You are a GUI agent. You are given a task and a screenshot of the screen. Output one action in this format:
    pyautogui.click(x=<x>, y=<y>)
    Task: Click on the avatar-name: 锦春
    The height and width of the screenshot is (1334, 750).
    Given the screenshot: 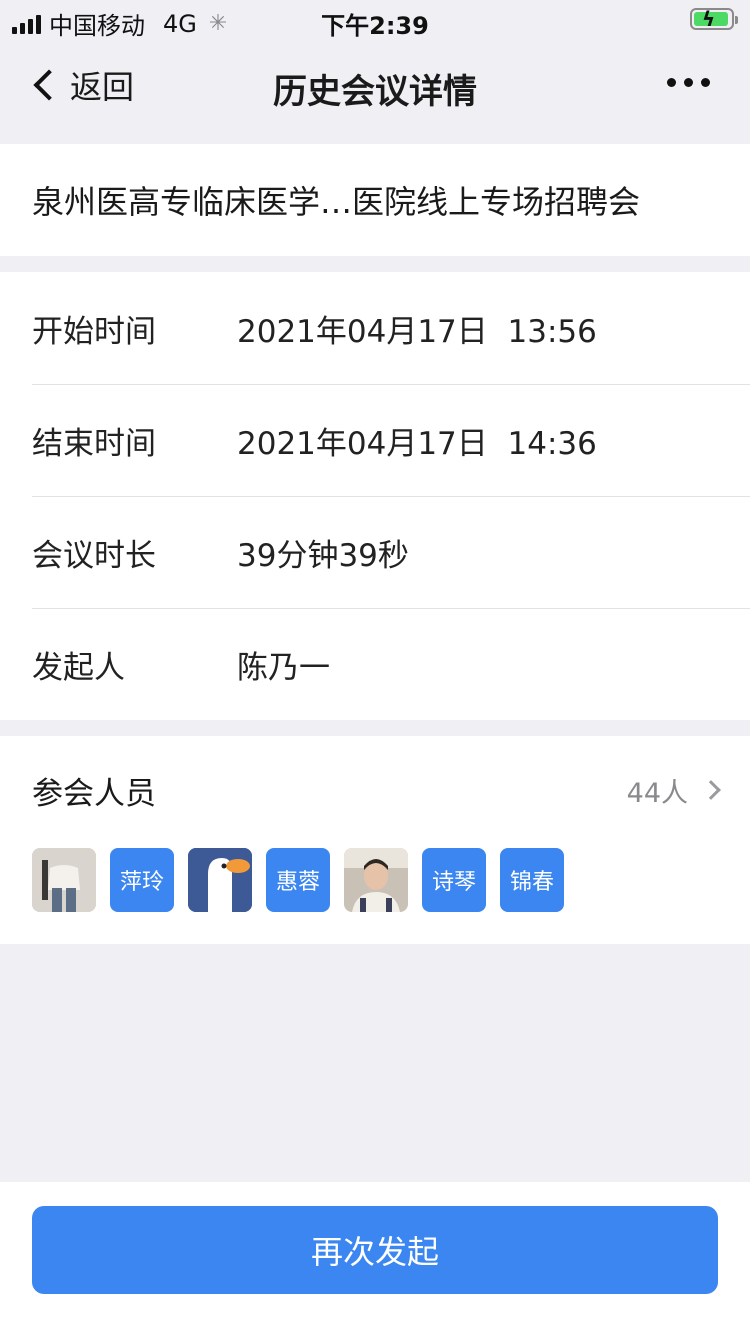 What is the action you would take?
    pyautogui.click(x=531, y=882)
    